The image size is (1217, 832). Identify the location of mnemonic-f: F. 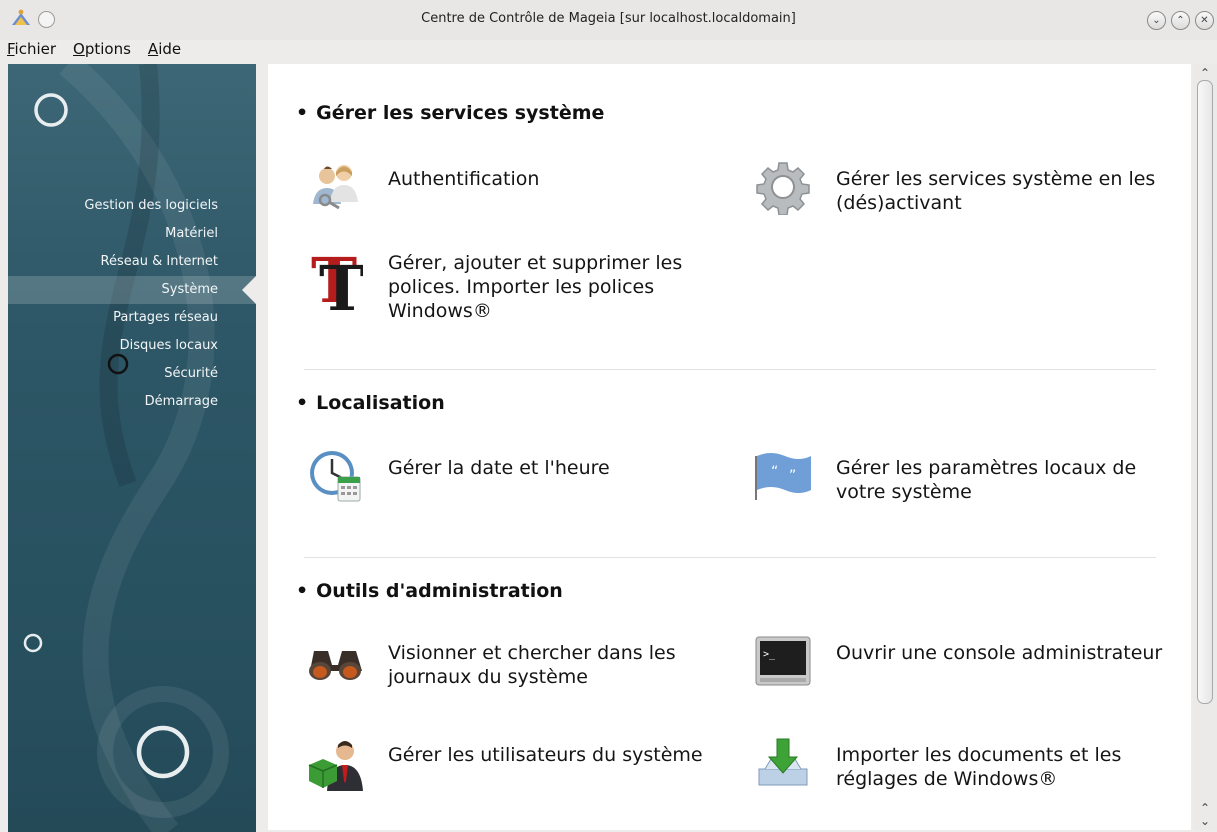
(11, 49).